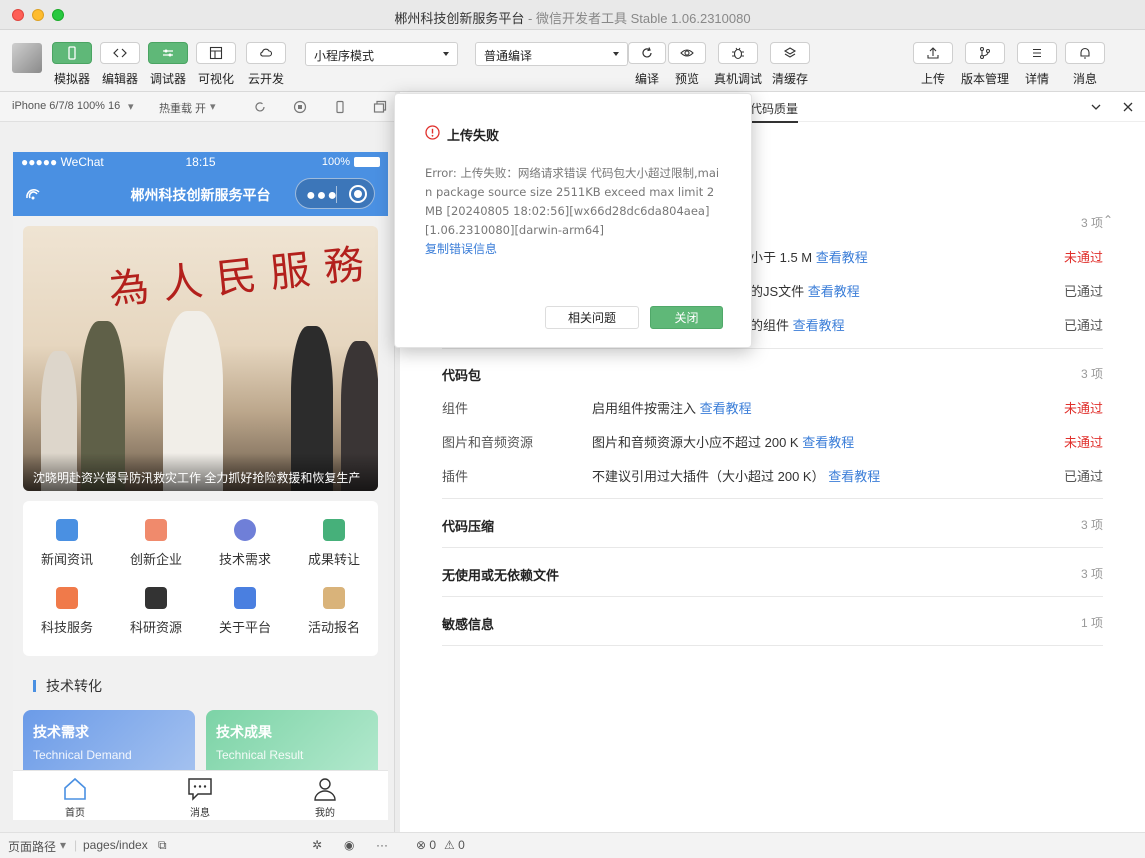 The image size is (1145, 858). I want to click on console-footer: ⊗ 0 ⚠ 0, so click(772, 845).